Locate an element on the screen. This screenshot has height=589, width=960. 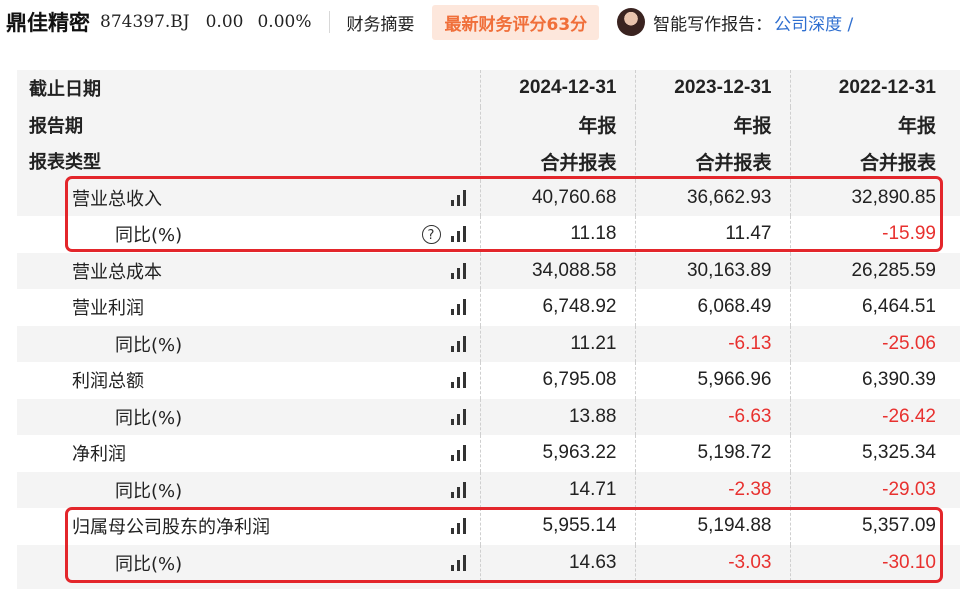
metric-row: 利润总额 6,795.08 5,966.96 6,390.39 is located at coordinates (488, 380).